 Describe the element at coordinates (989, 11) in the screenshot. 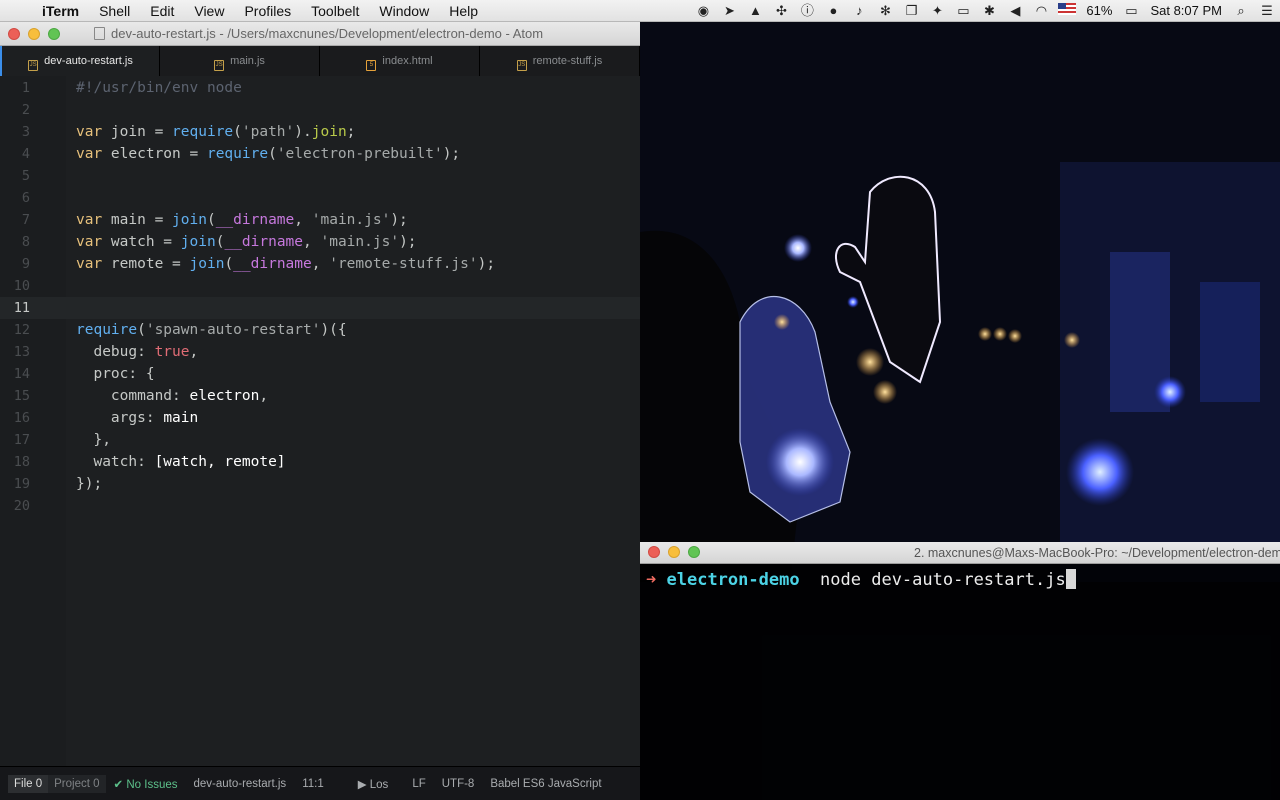

I see `bluetooth-icon: ✱` at that location.